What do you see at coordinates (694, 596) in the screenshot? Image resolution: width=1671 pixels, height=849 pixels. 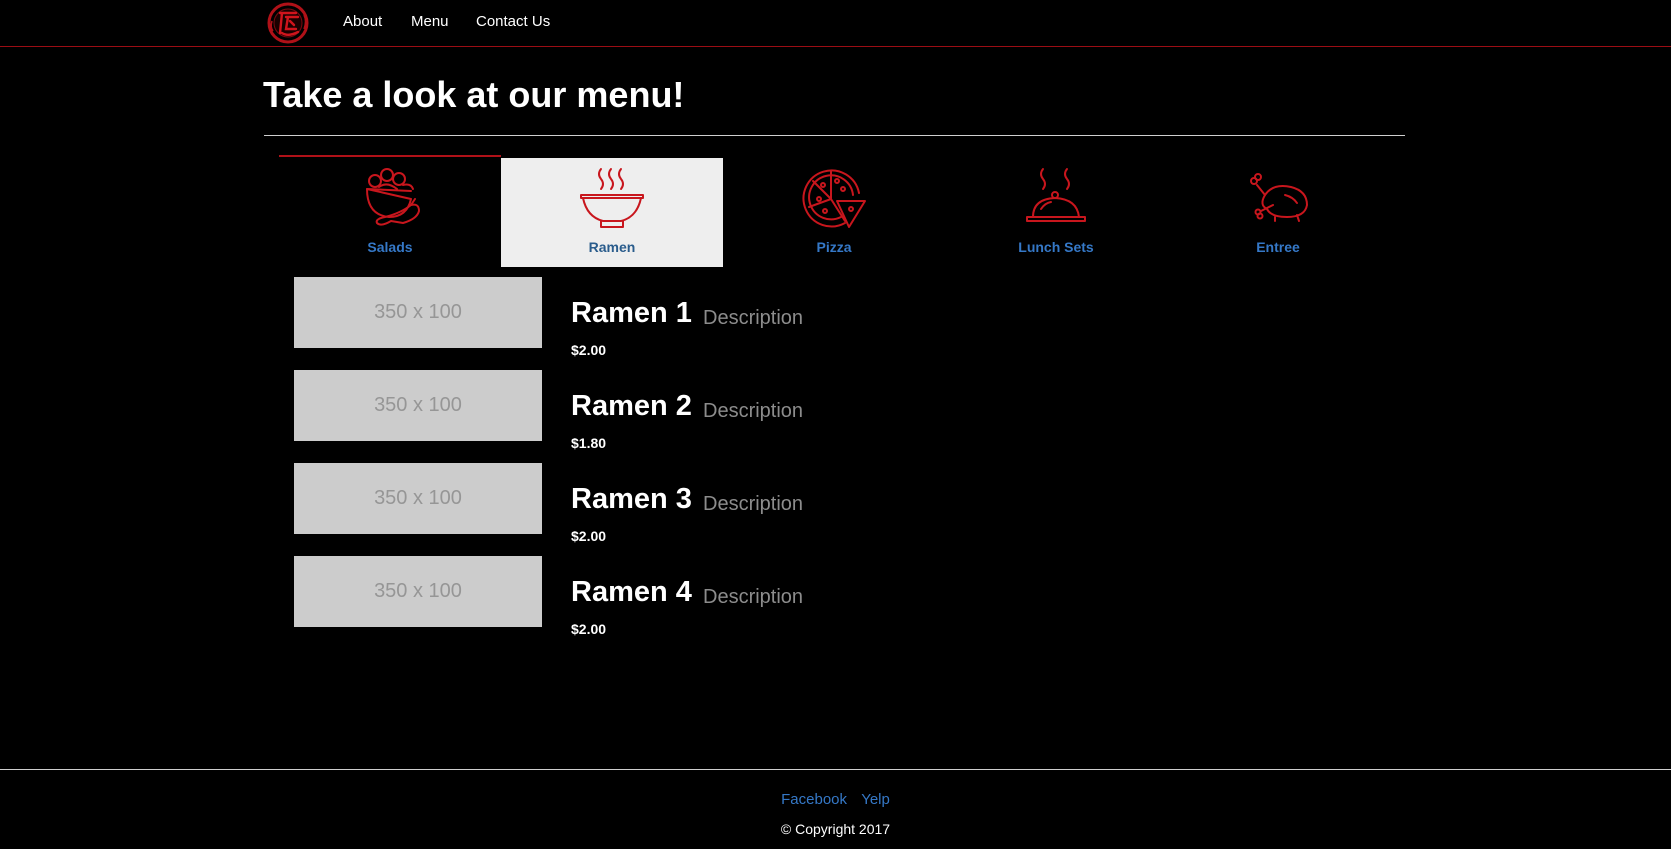 I see `menu-item: 350 x 100 Ramen 4 Description $2.00` at bounding box center [694, 596].